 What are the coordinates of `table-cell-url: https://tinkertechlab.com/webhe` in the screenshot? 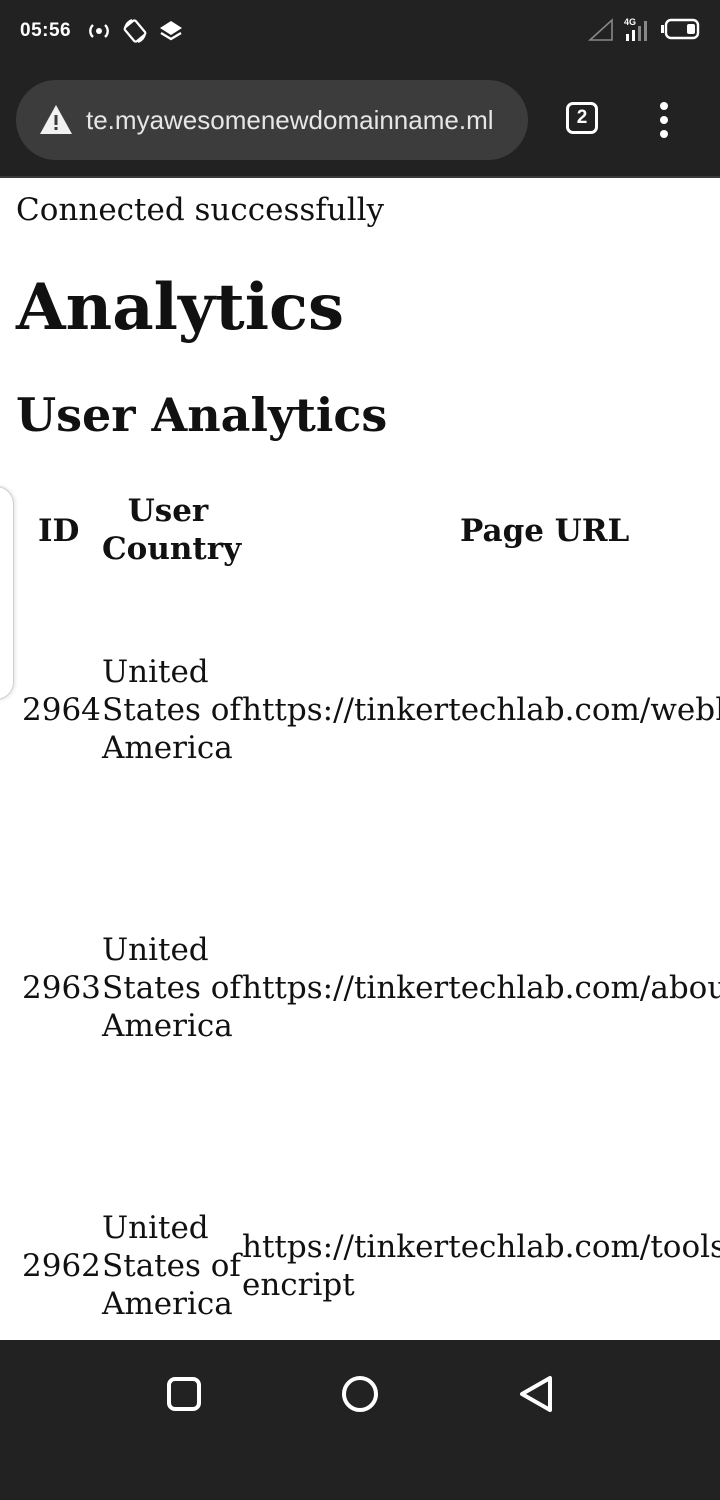 It's located at (481, 710).